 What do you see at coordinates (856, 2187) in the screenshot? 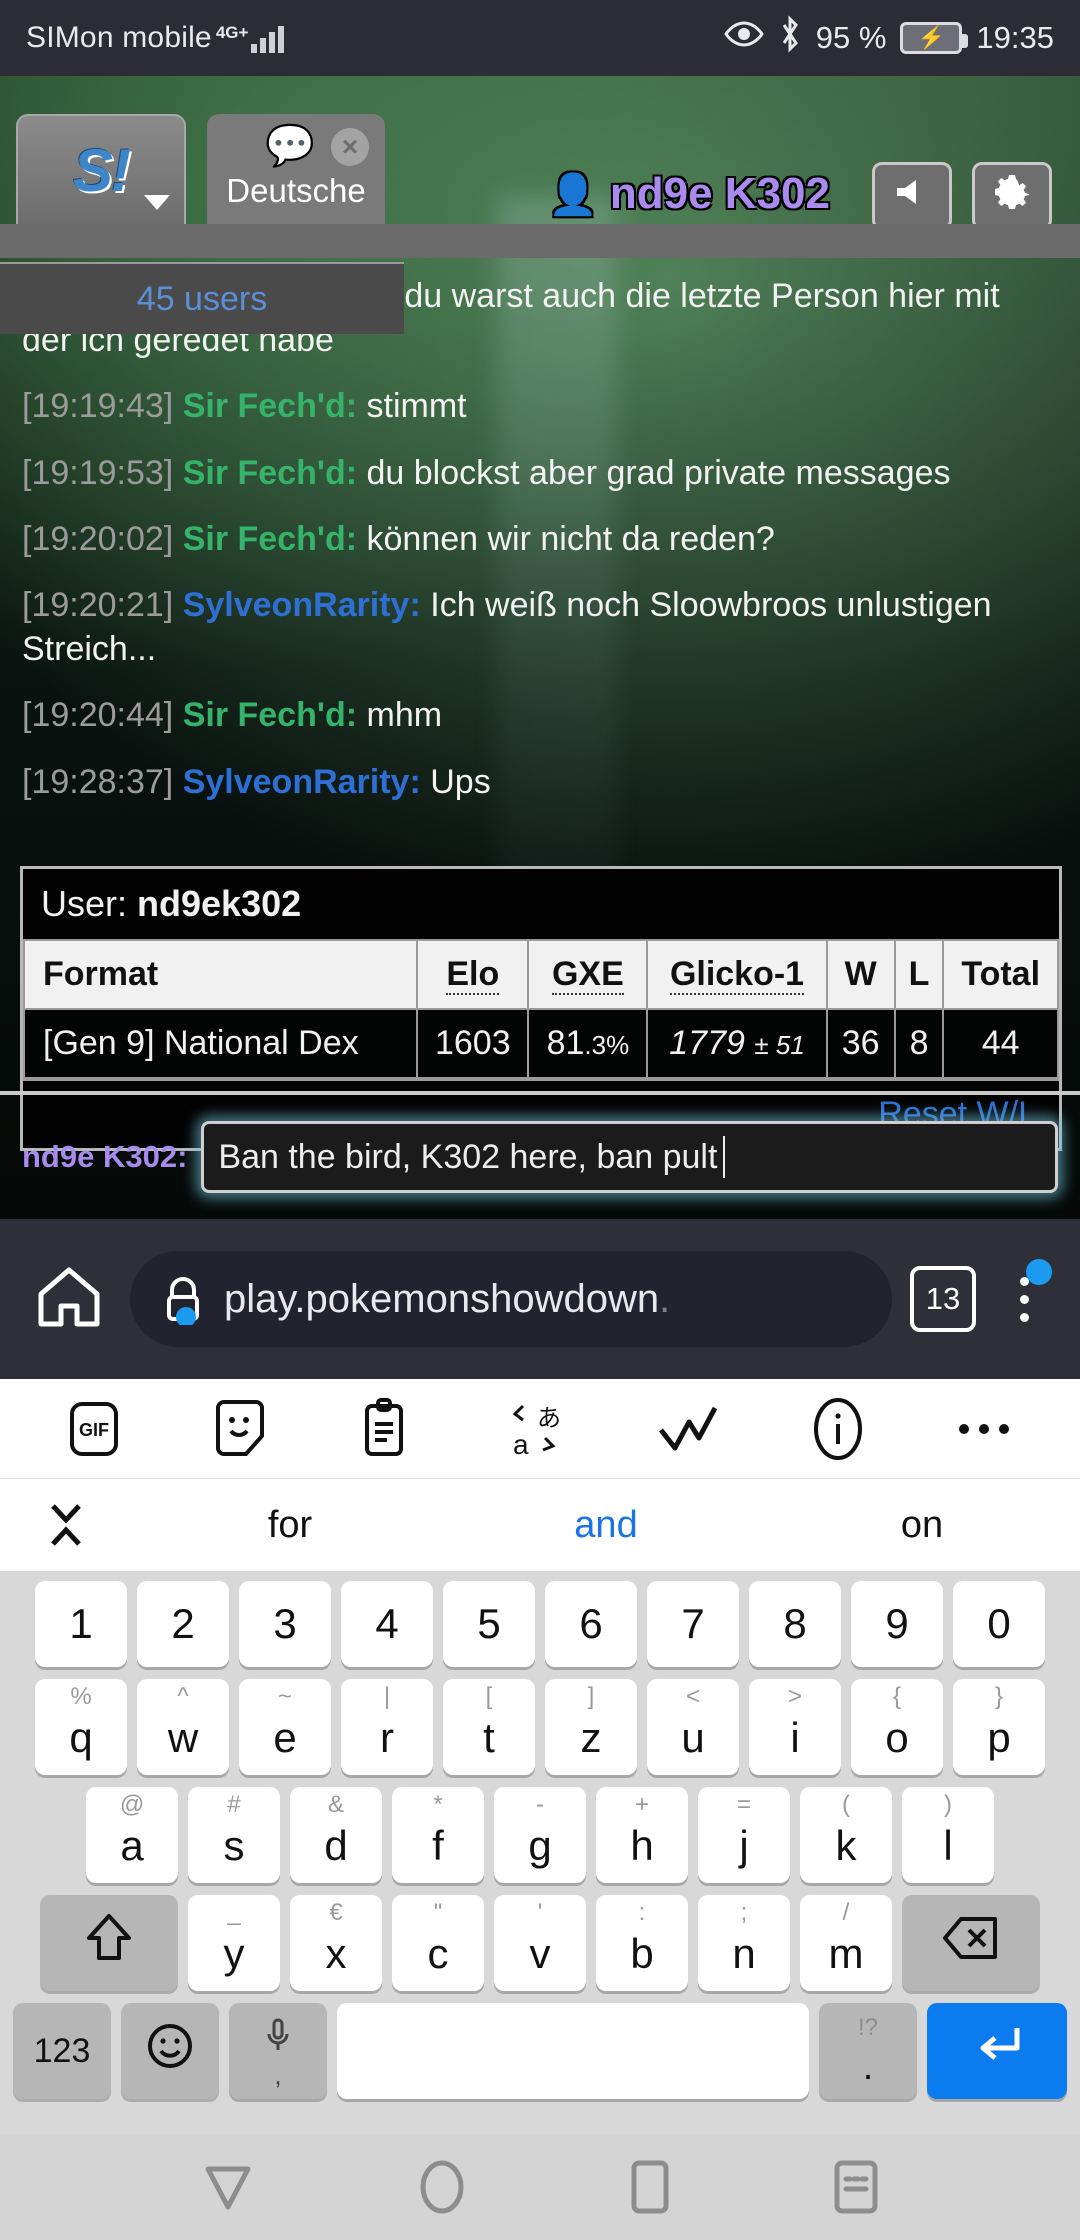
I see `hide-keyboard-icon` at bounding box center [856, 2187].